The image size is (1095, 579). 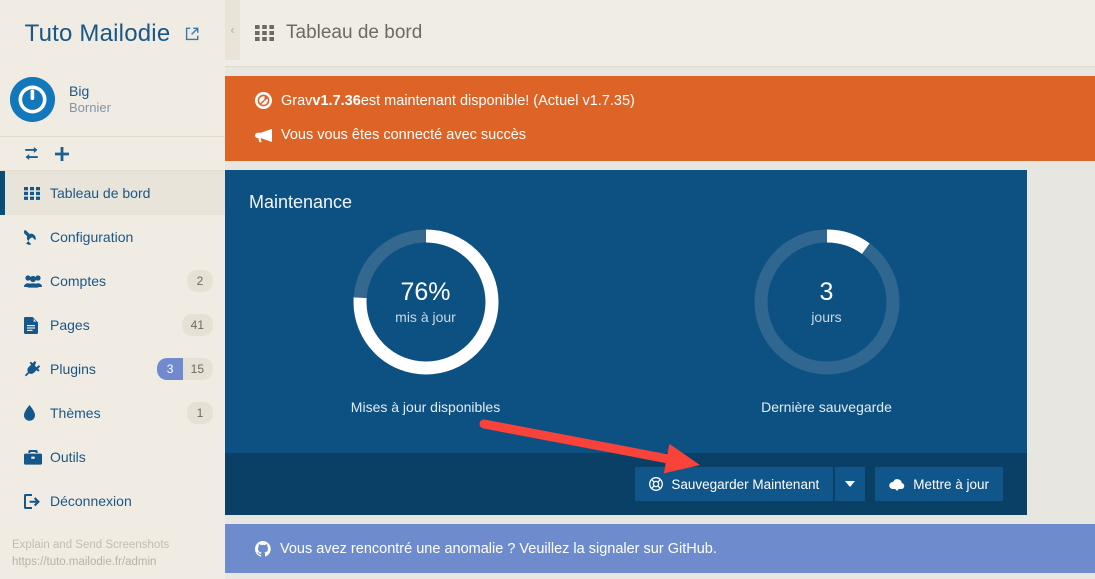 I want to click on sidebar-item-label: Configuration, so click(x=92, y=237).